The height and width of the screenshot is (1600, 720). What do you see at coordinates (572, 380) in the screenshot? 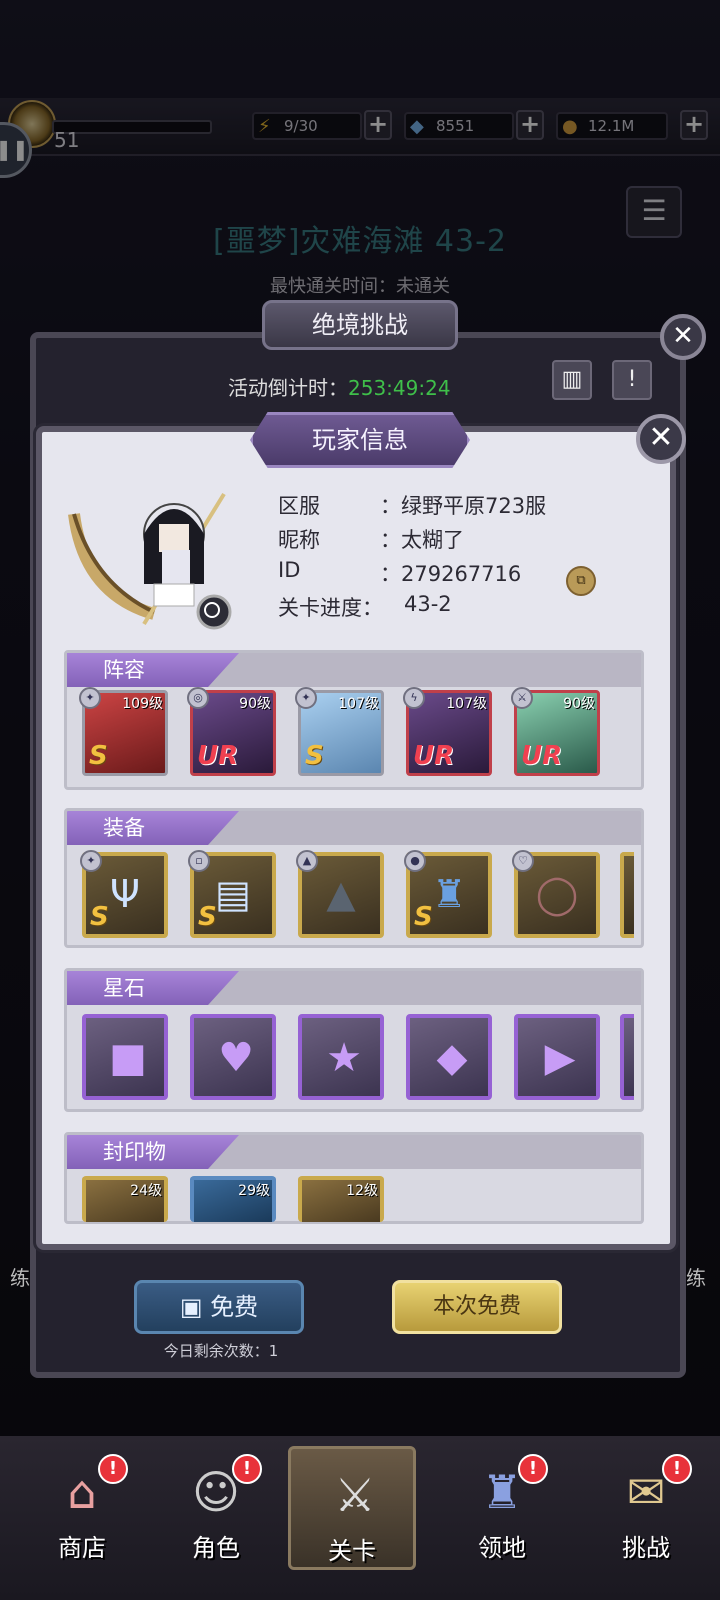
I see `ranking-icon: ▥` at bounding box center [572, 380].